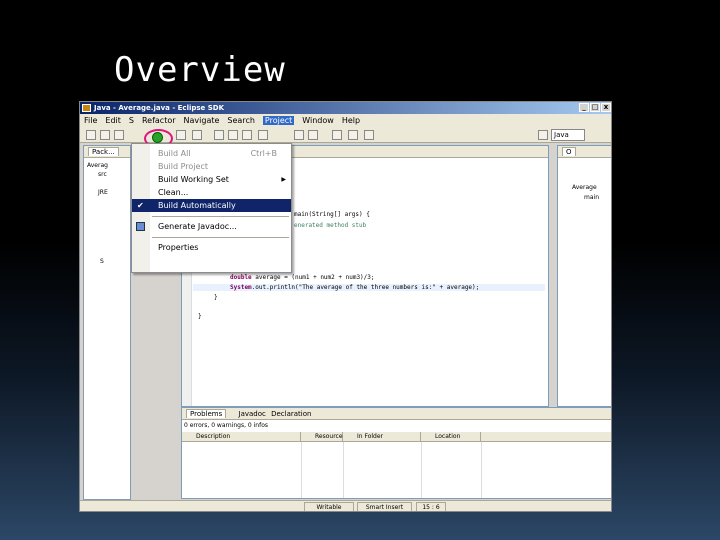  Describe the element at coordinates (241, 436) in the screenshot. I see `column-description: Description` at that location.